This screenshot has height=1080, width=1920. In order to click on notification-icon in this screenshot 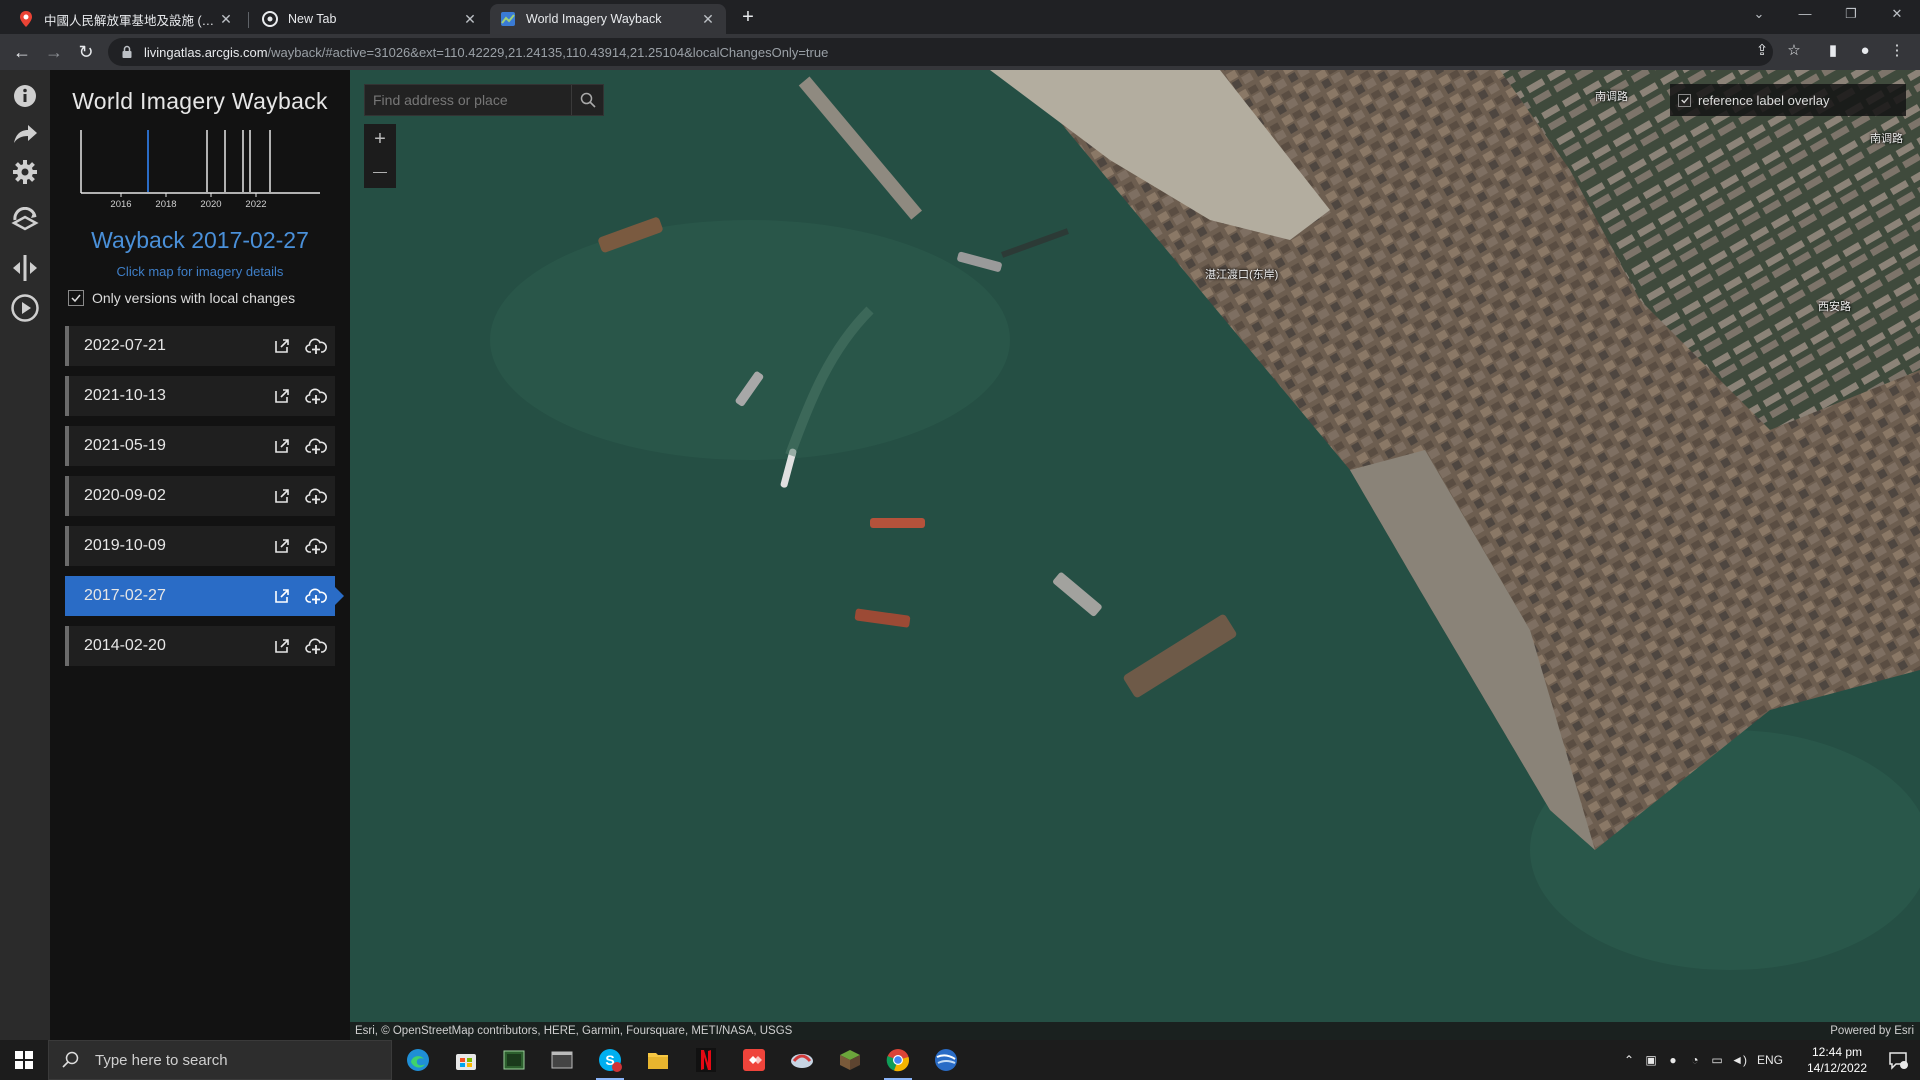, I will do `click(1899, 1061)`.